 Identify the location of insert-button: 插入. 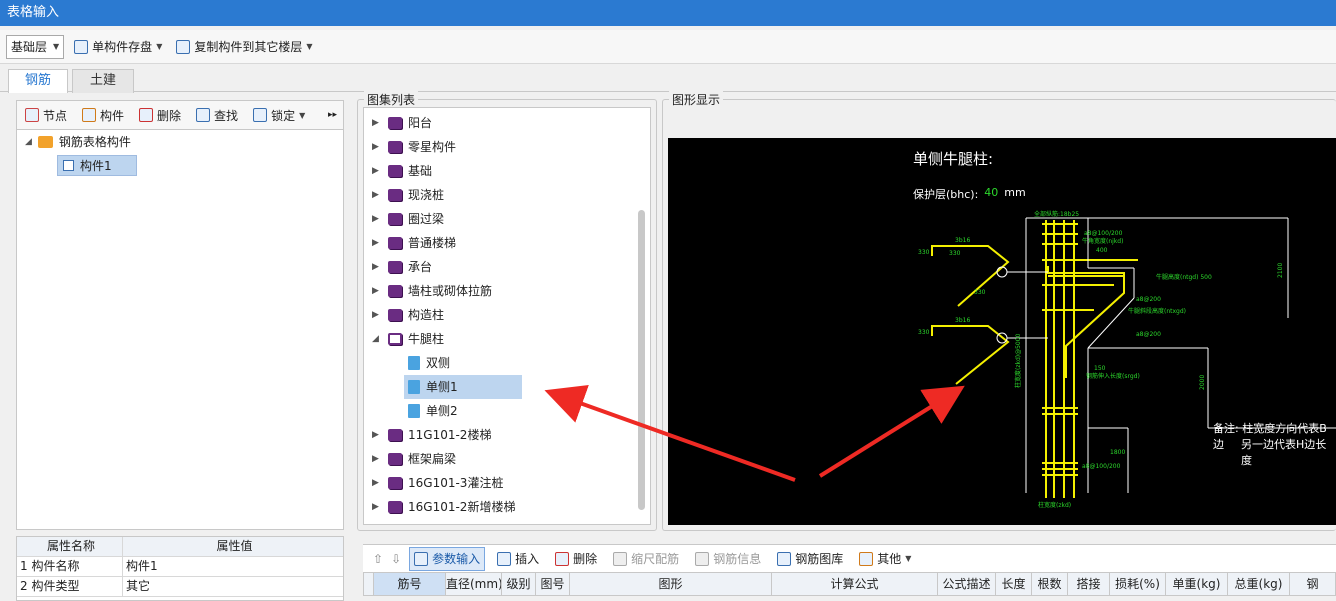
(518, 559).